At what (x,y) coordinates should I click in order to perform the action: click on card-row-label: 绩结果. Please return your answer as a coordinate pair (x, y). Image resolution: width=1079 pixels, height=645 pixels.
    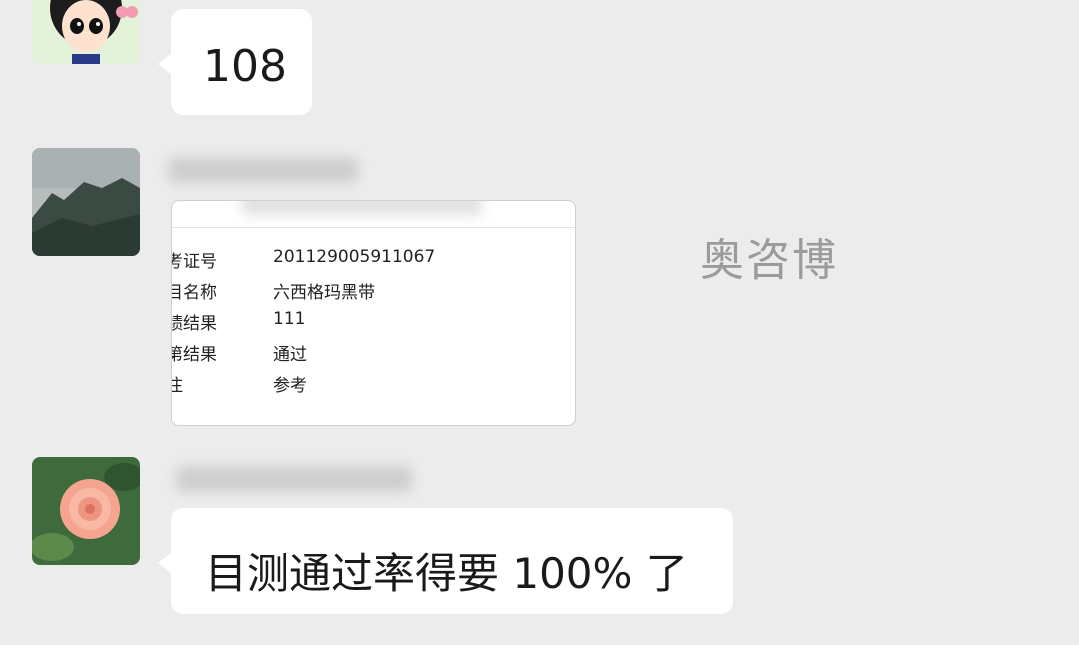
    Looking at the image, I should click on (194, 324).